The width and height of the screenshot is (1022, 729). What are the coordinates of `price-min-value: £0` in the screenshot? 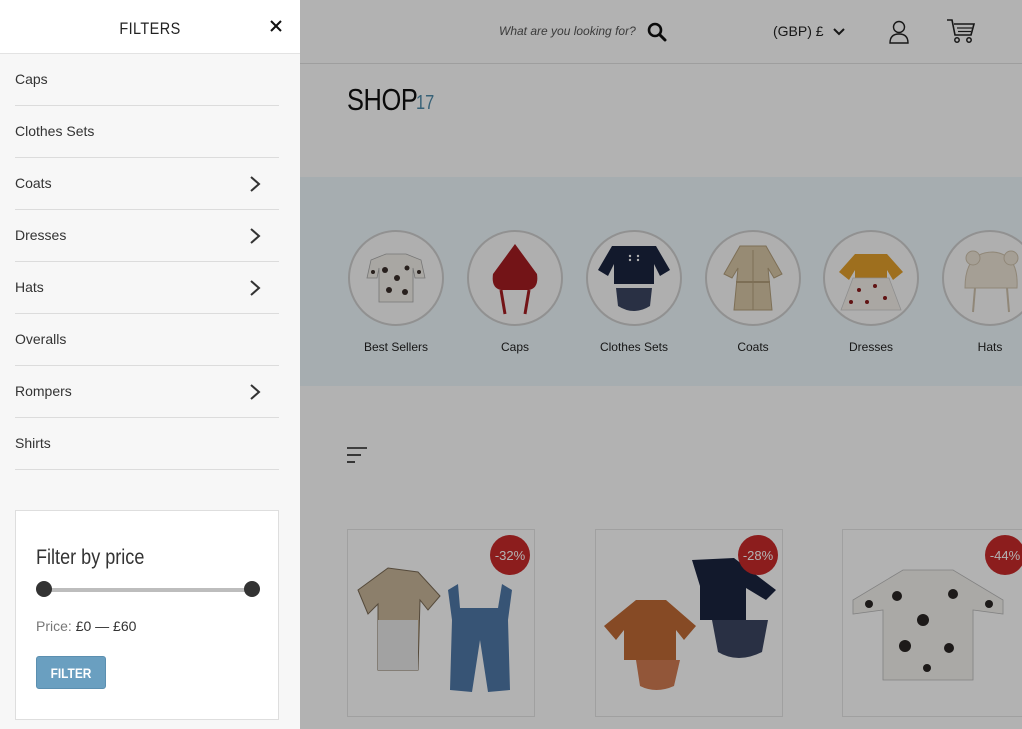 It's located at (83, 626).